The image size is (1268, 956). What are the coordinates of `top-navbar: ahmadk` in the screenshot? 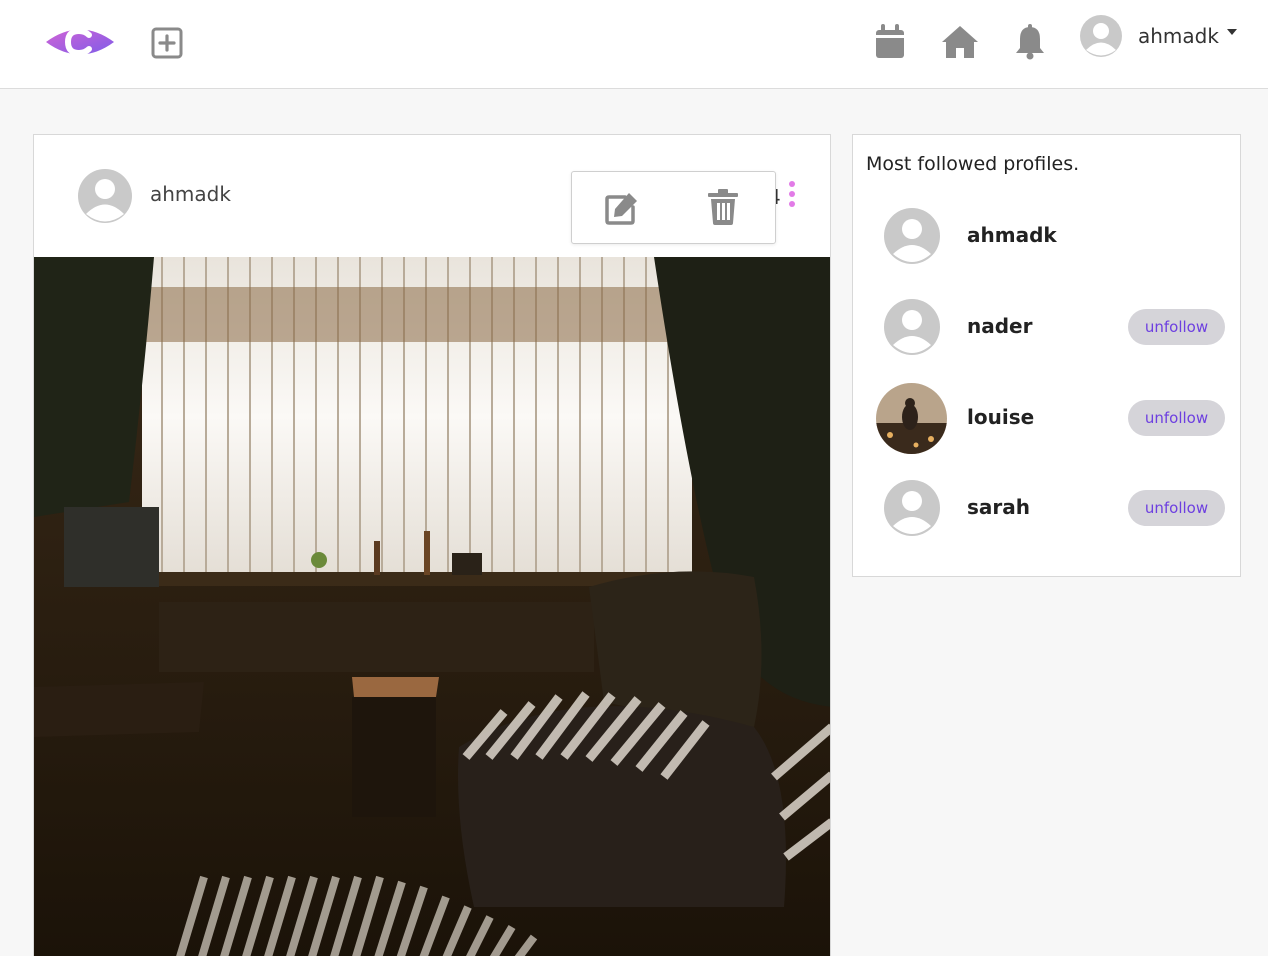 It's located at (634, 44).